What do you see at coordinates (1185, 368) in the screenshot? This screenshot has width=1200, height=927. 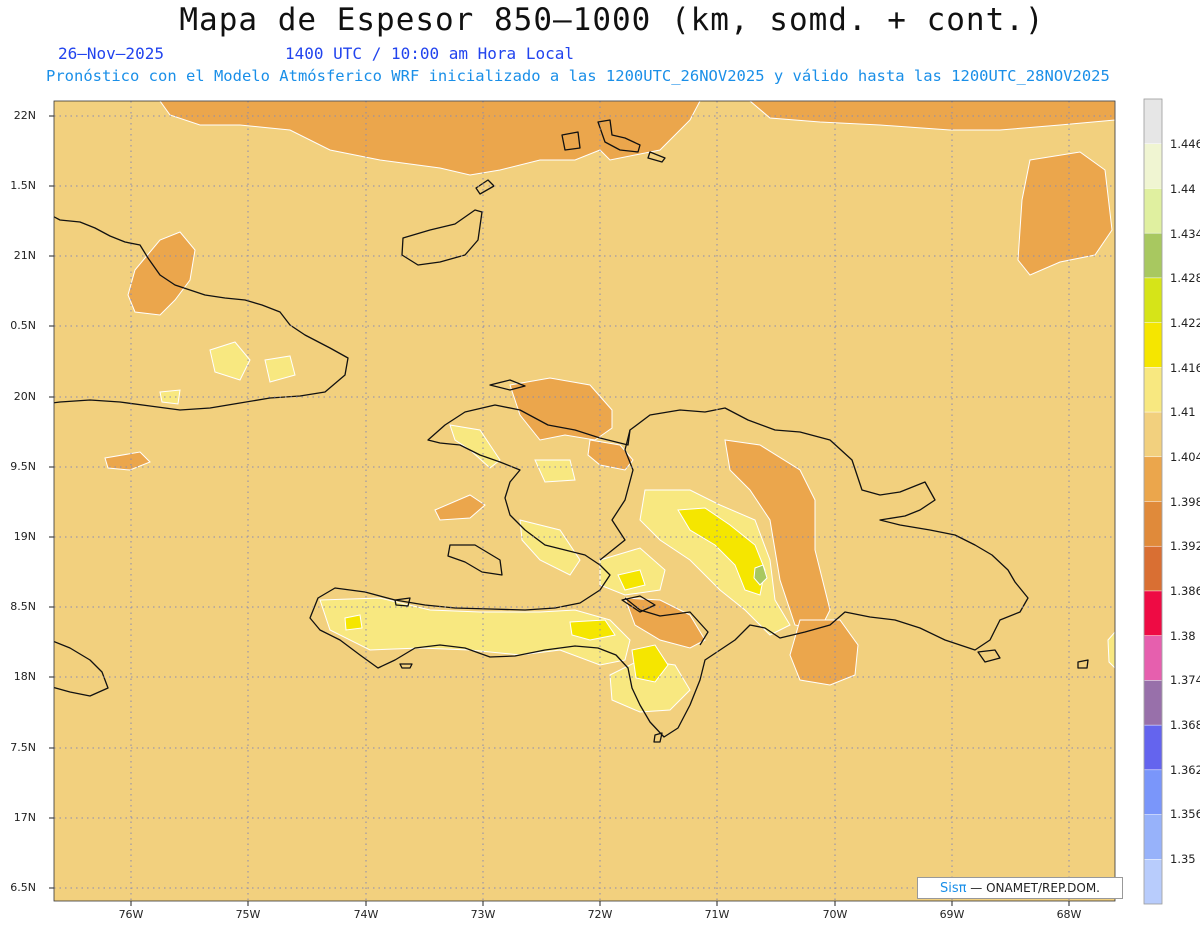 I see `cbar-label-6: 1.416` at bounding box center [1185, 368].